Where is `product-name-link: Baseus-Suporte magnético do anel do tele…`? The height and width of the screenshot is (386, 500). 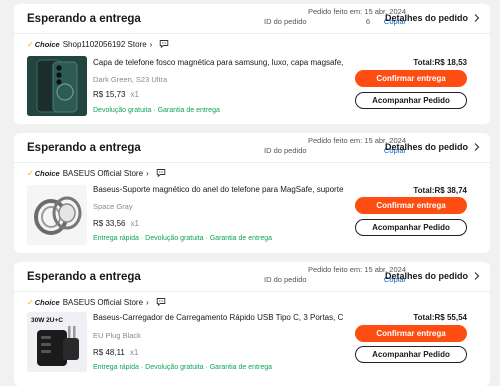
product-name-link: Baseus-Suporte magnético do anel do tele… is located at coordinates (218, 189).